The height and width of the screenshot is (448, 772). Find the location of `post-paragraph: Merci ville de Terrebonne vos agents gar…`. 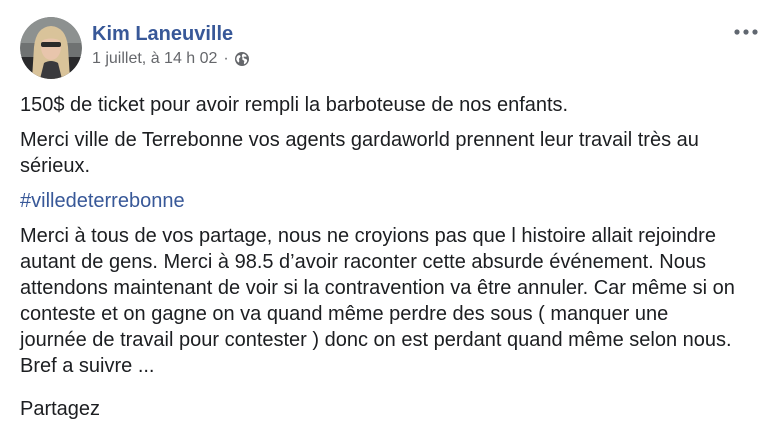

post-paragraph: Merci ville de Terrebonne vos agents gar… is located at coordinates (359, 153).